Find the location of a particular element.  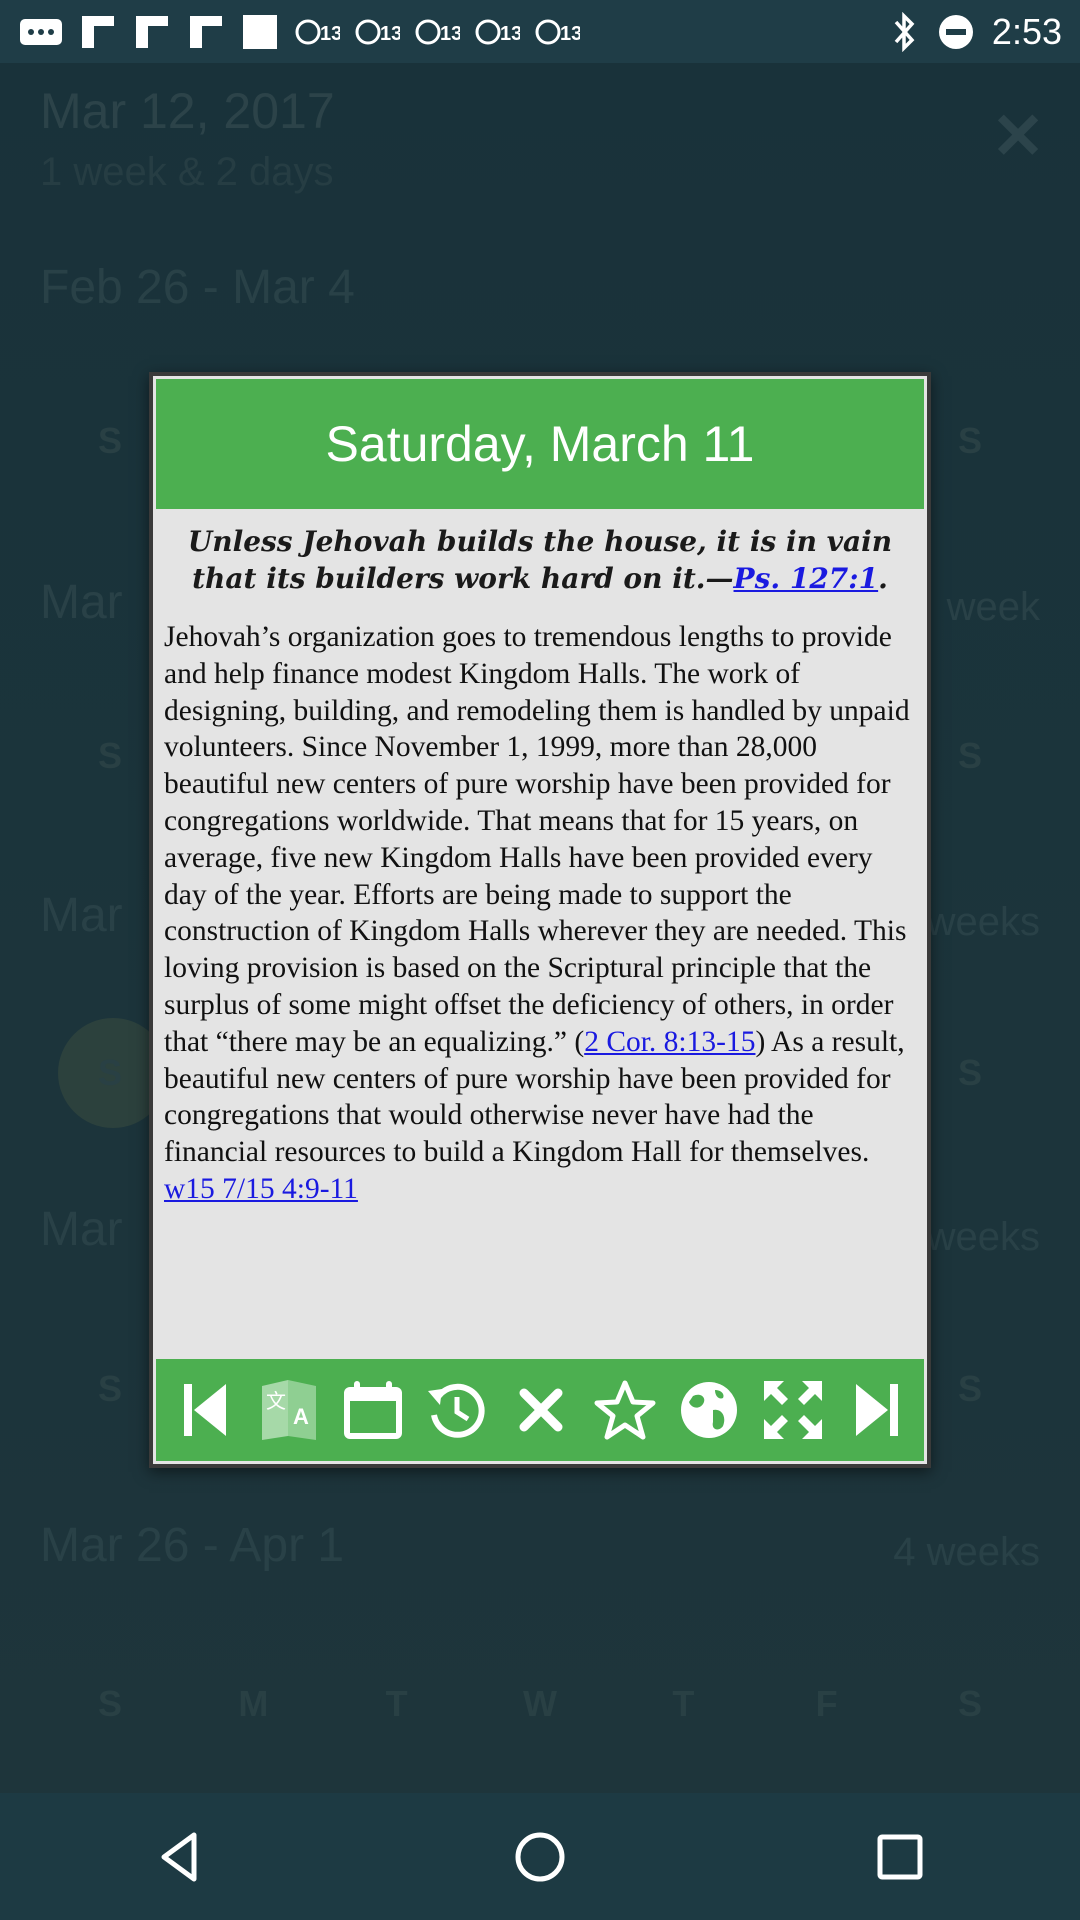

close-icon is located at coordinates (541, 1410).